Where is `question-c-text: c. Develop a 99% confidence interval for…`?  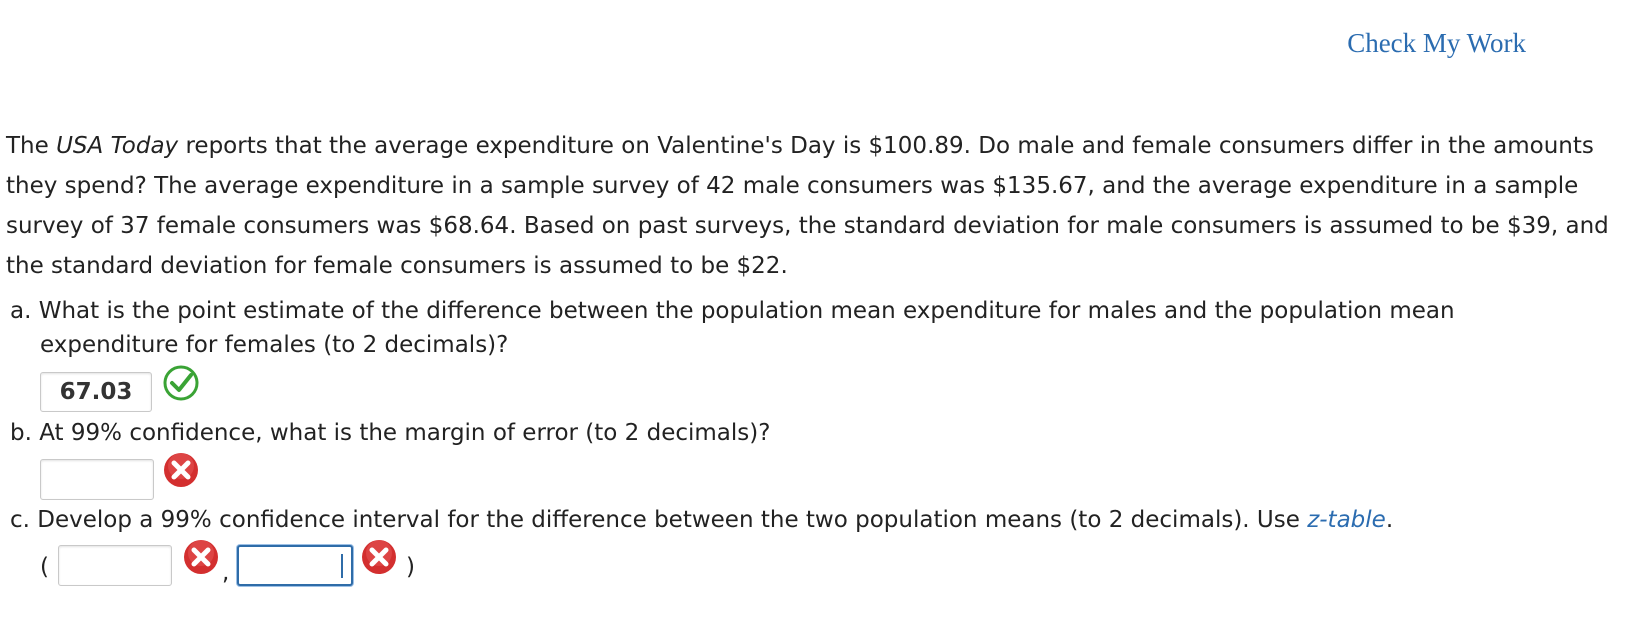 question-c-text: c. Develop a 99% confidence interval for… is located at coordinates (659, 520).